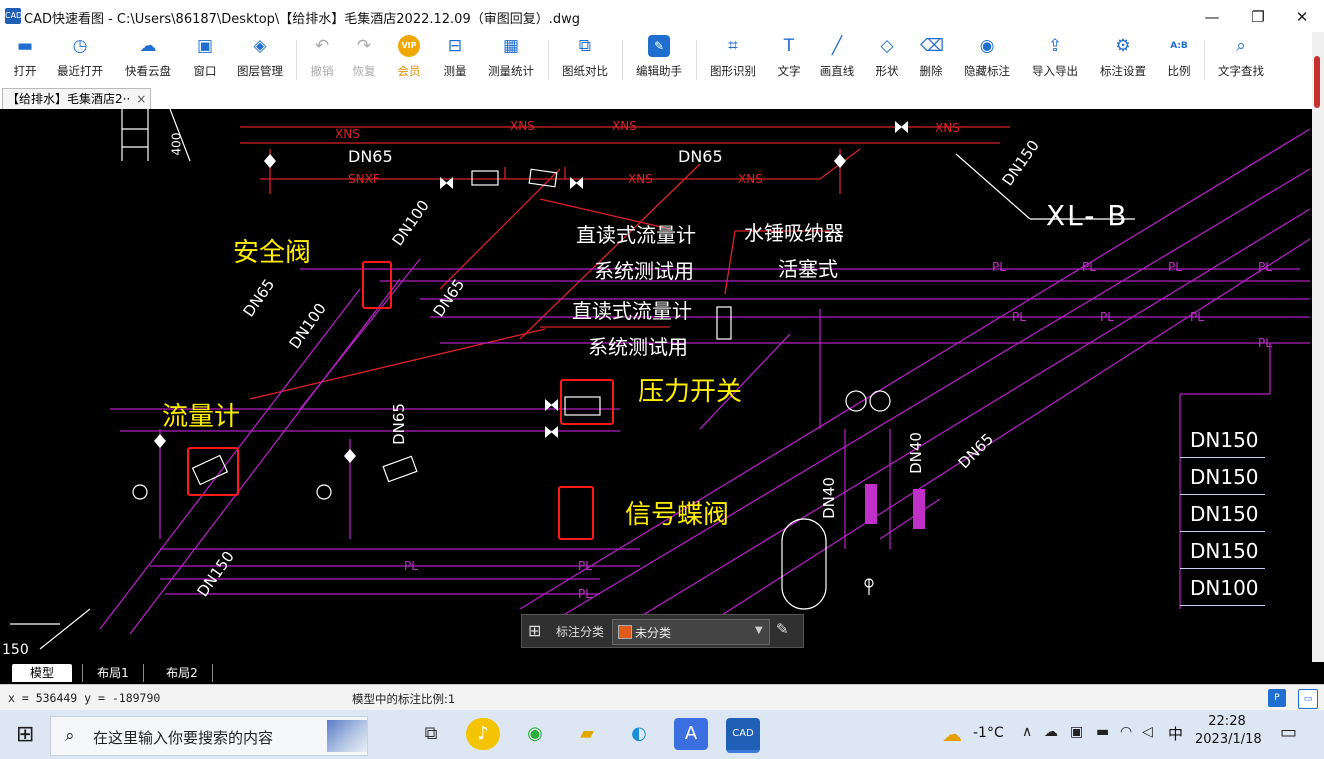 This screenshot has height=759, width=1324. Describe the element at coordinates (511, 60) in the screenshot. I see `toolbar-measure-stats: ▦ 测量统计` at that location.